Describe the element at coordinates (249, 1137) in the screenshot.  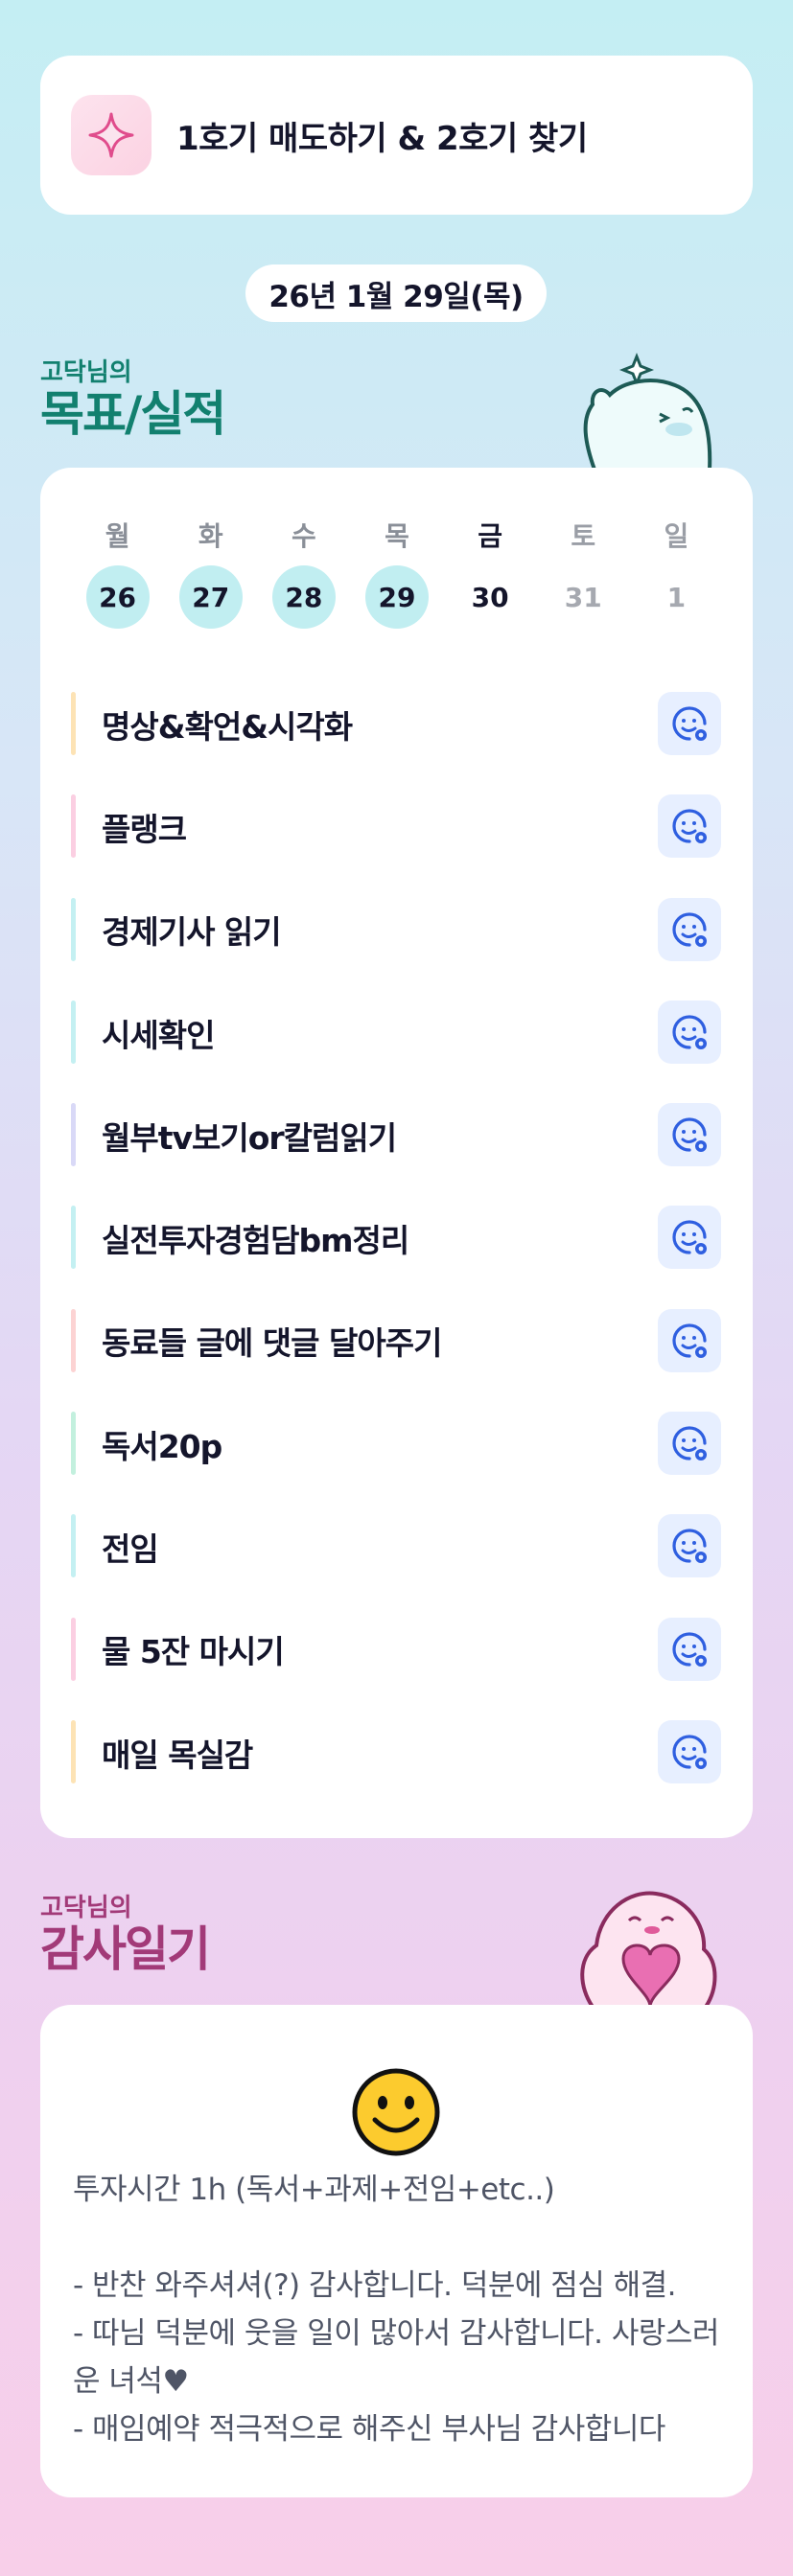
I see `task-label: 월부tv보기or칼럼읽기` at that location.